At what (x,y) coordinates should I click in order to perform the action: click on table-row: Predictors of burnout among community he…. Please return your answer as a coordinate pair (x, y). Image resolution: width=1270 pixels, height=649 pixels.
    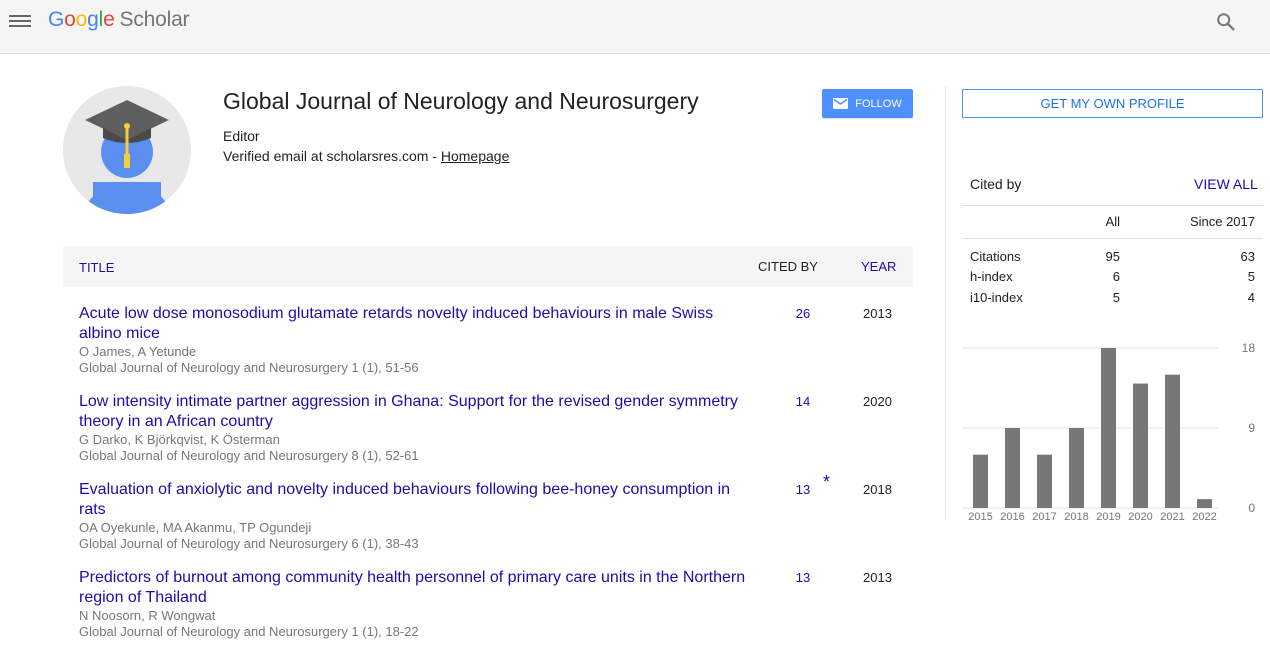
    Looking at the image, I should click on (488, 606).